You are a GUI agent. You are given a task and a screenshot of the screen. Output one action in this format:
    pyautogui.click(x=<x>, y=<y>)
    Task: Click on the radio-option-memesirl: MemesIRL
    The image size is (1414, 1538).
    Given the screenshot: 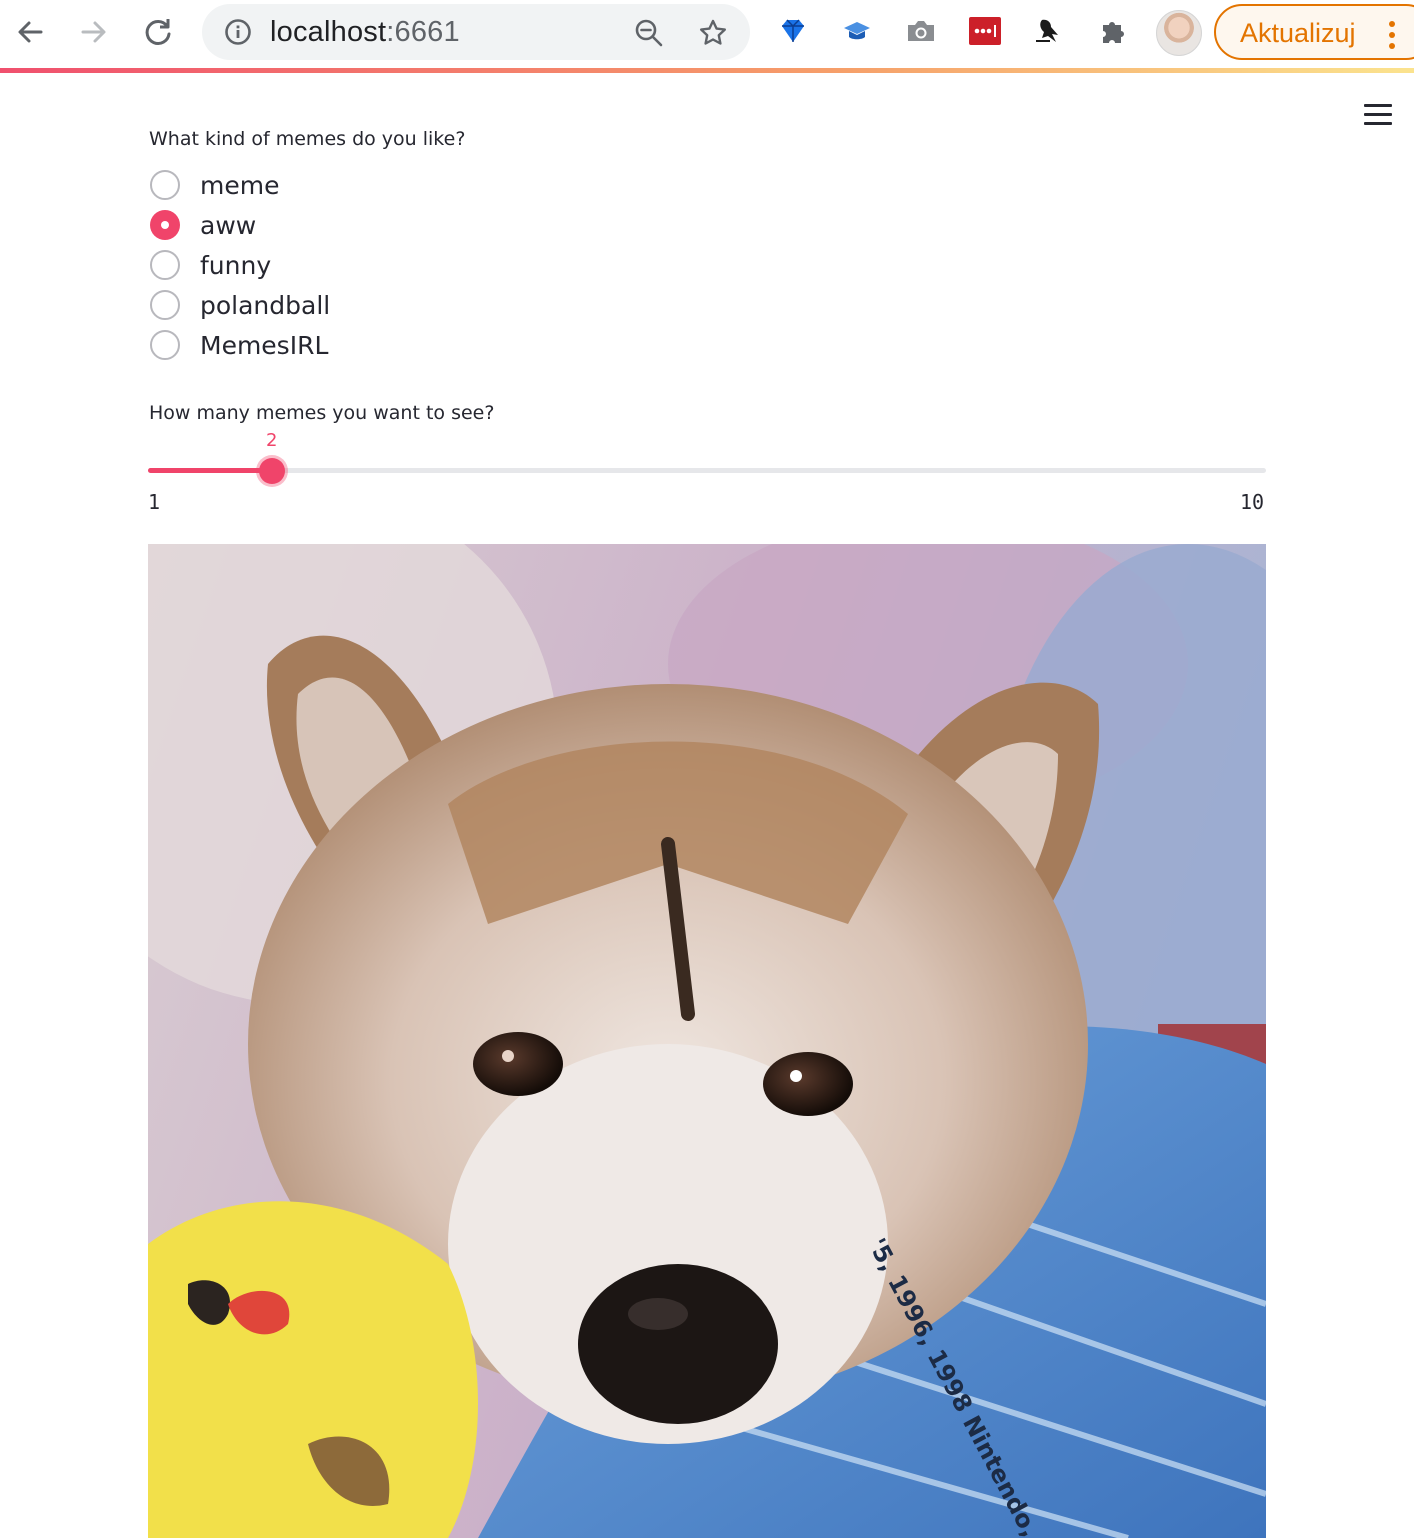 What is the action you would take?
    pyautogui.click(x=239, y=345)
    